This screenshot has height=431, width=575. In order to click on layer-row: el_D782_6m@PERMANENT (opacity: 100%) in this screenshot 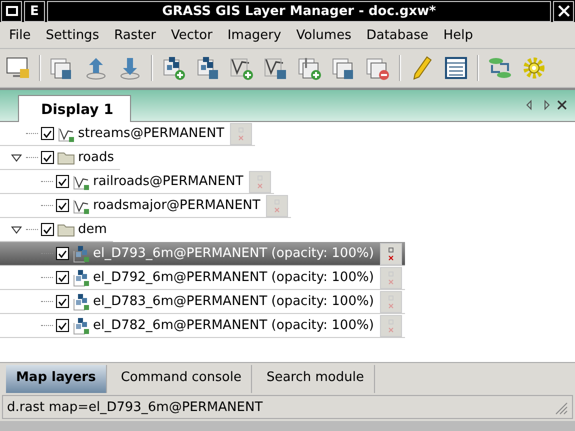, I will do `click(202, 326)`.